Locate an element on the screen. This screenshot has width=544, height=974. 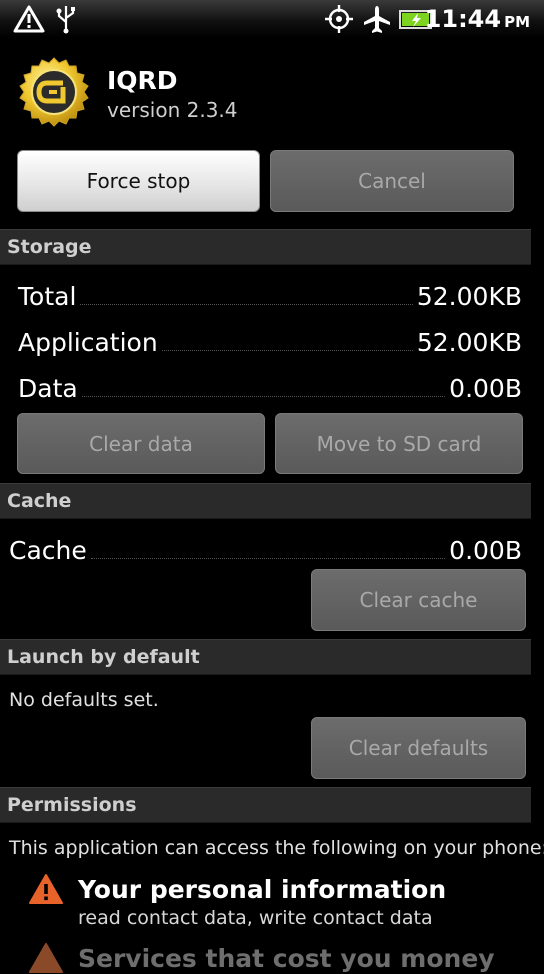
storage-total-value: 52.00KB is located at coordinates (469, 296).